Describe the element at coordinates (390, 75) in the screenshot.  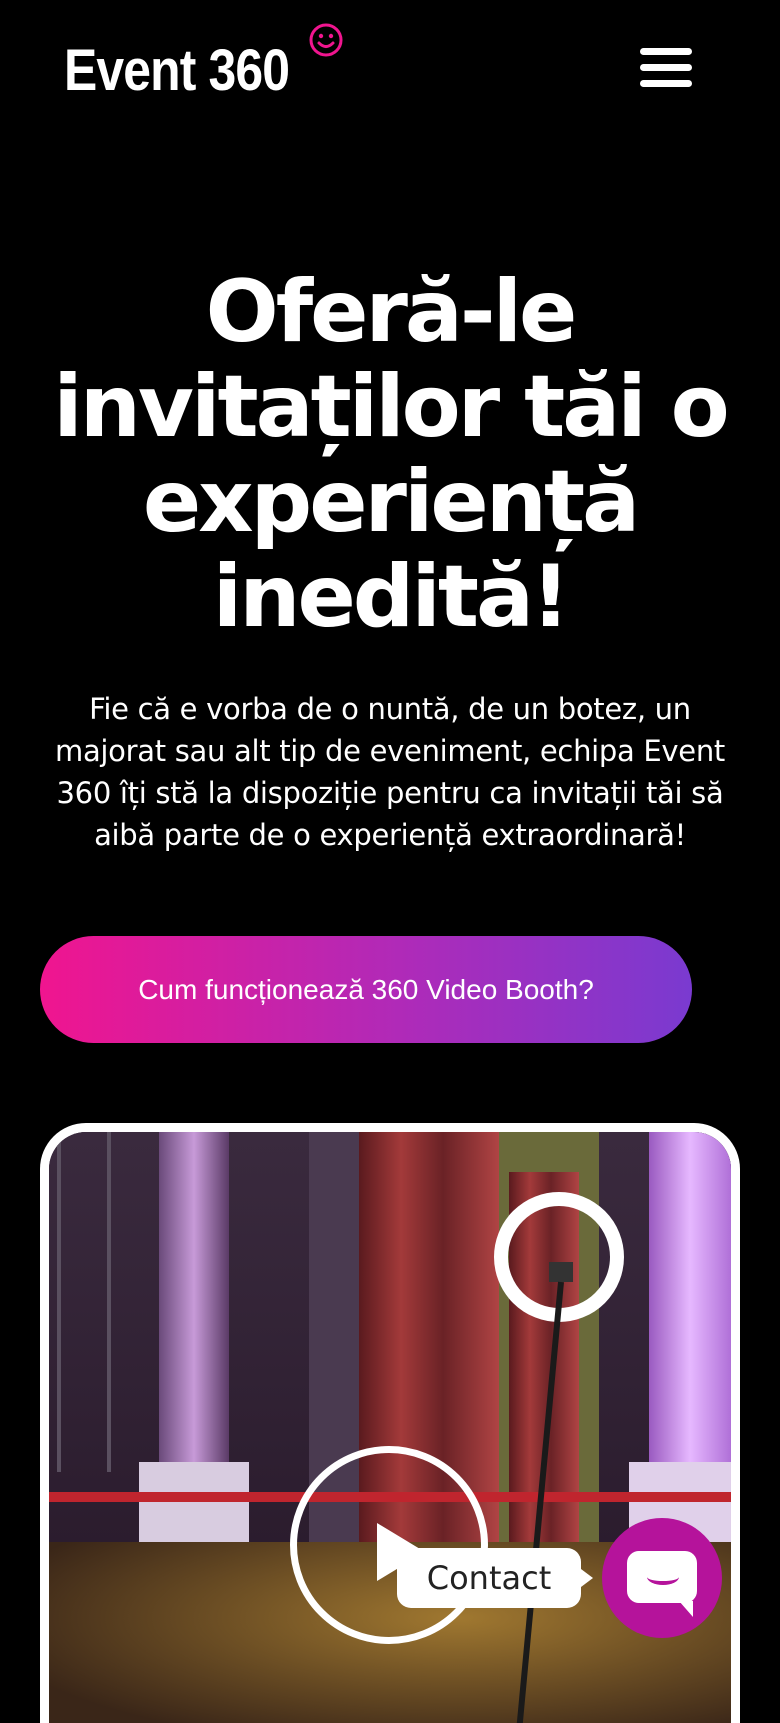
I see `site-header: Event 360` at that location.